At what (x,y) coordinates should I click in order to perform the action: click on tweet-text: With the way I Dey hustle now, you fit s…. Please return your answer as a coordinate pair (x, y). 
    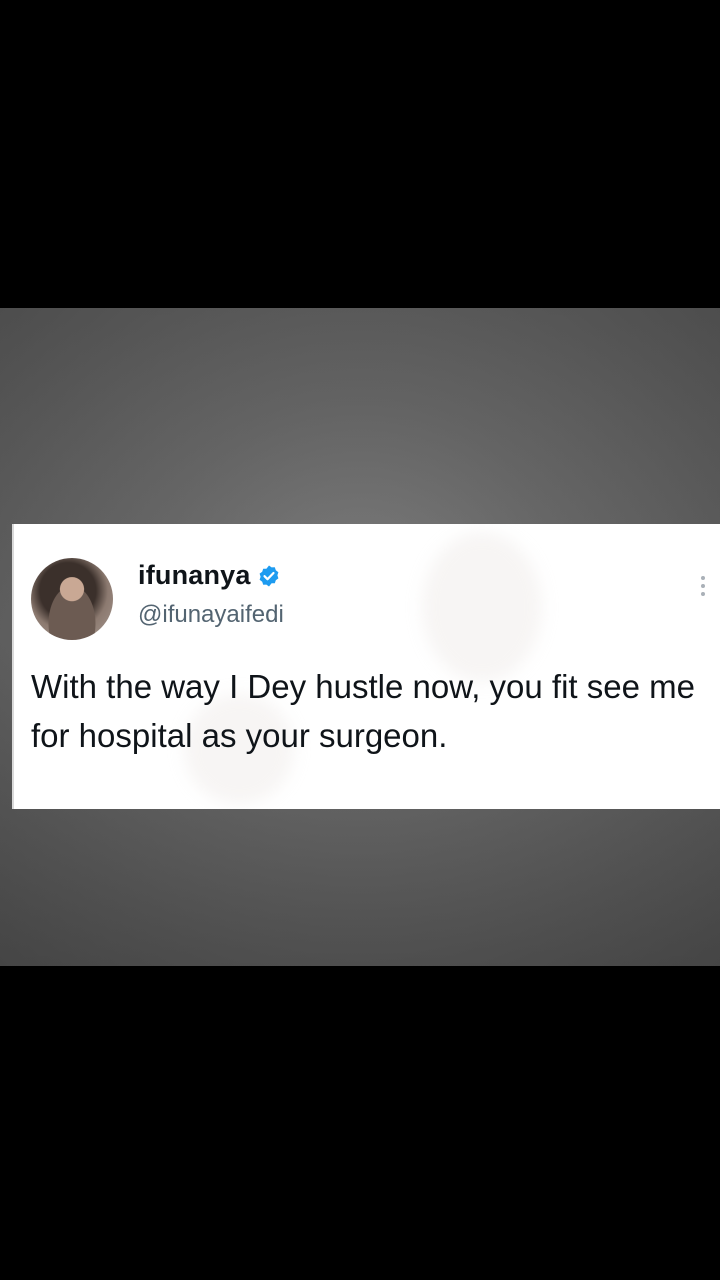
    Looking at the image, I should click on (363, 711).